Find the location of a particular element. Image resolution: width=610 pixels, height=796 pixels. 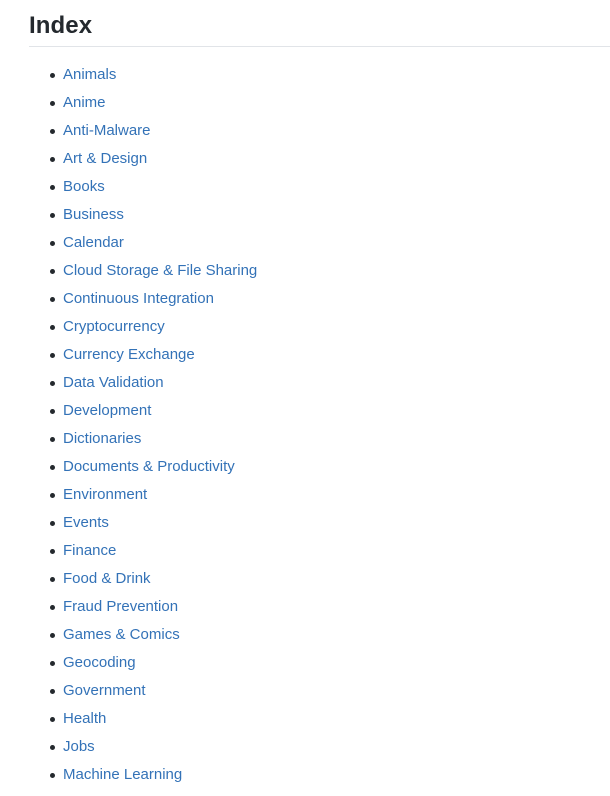

index-link: Fraud Prevention is located at coordinates (120, 606).